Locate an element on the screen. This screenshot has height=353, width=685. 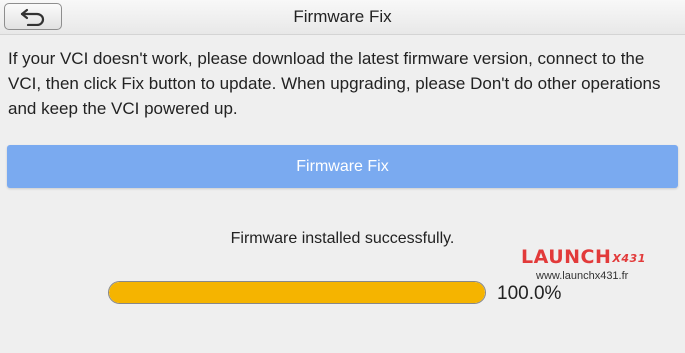
title-bar: Firmware Fix is located at coordinates (342, 17).